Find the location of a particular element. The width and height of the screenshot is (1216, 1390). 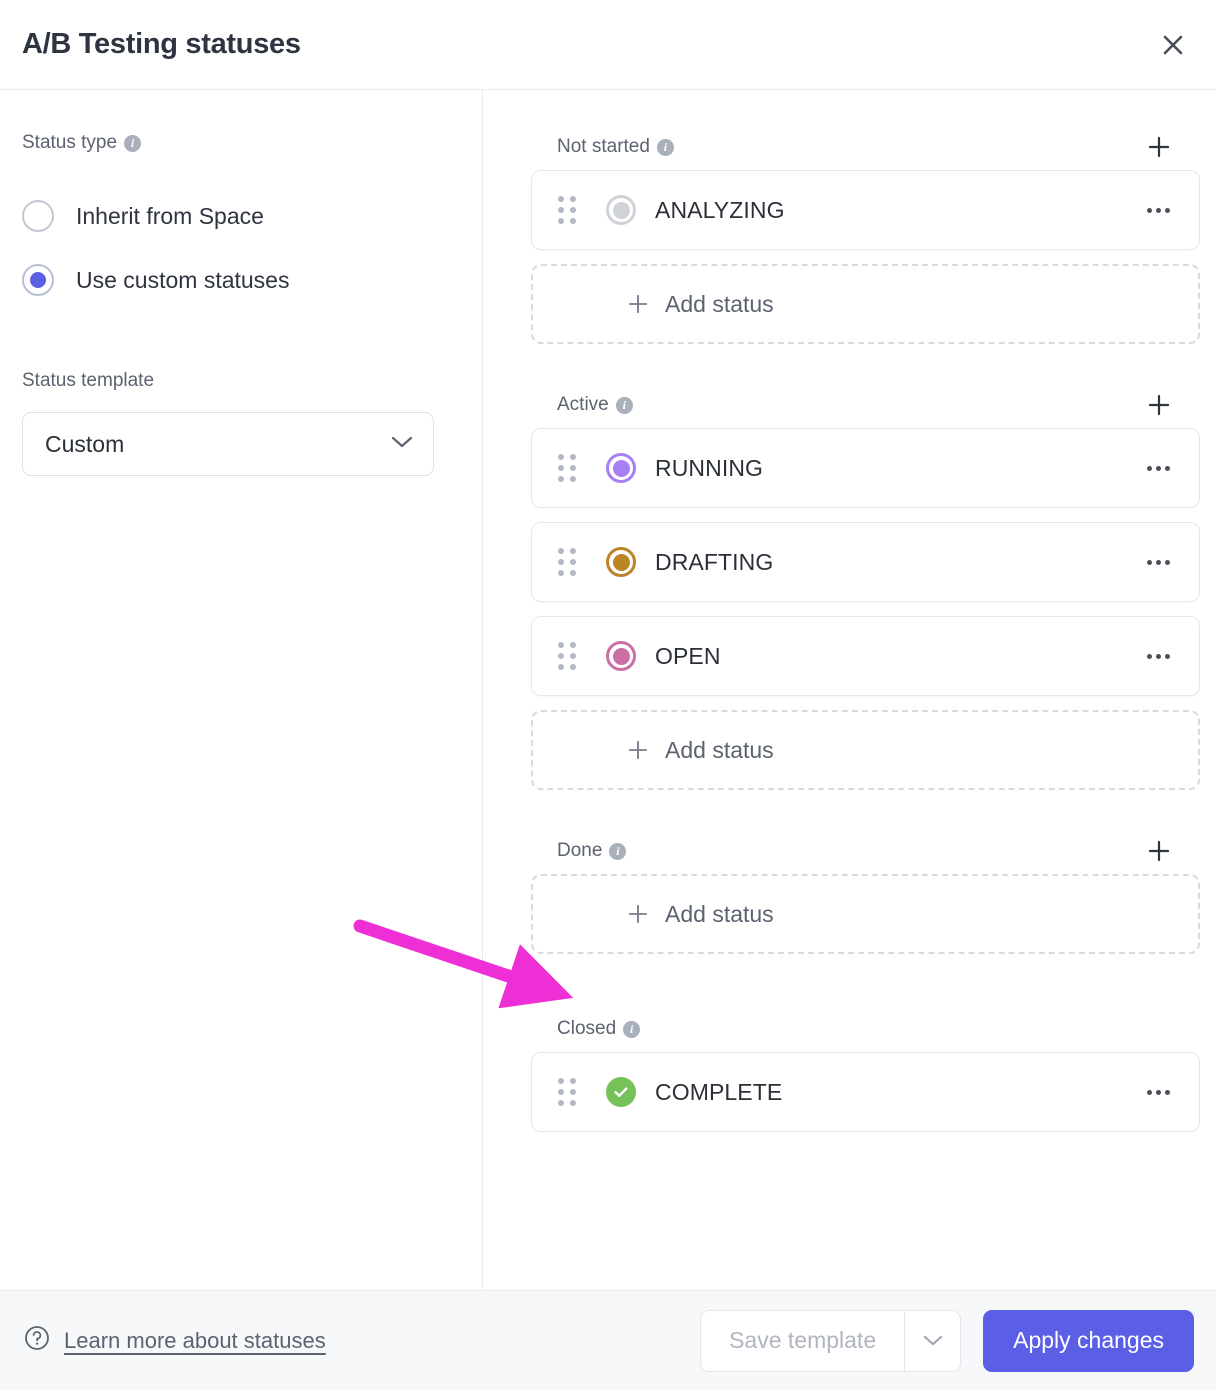

learn-more-link: Learn more about statuses is located at coordinates (175, 1340).